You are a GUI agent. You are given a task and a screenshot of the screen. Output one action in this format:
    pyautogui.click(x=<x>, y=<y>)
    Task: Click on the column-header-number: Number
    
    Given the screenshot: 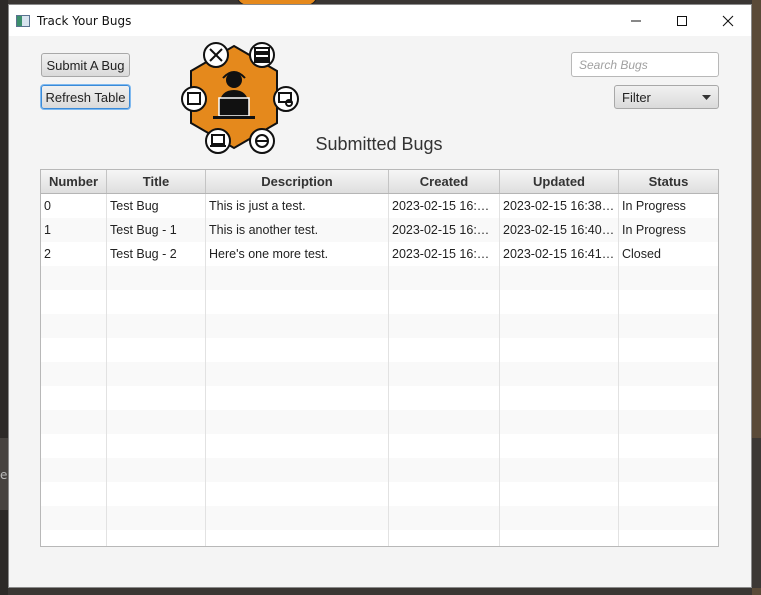 What is the action you would take?
    pyautogui.click(x=74, y=181)
    